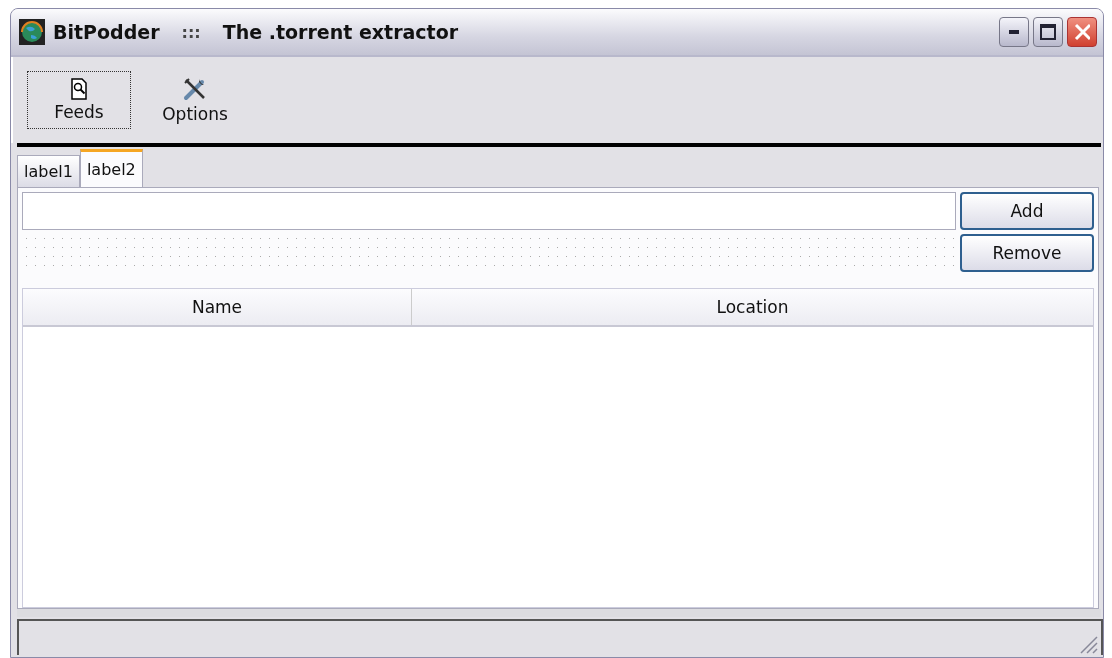 This screenshot has width=1112, height=658. I want to click on document-search-icon, so click(79, 89).